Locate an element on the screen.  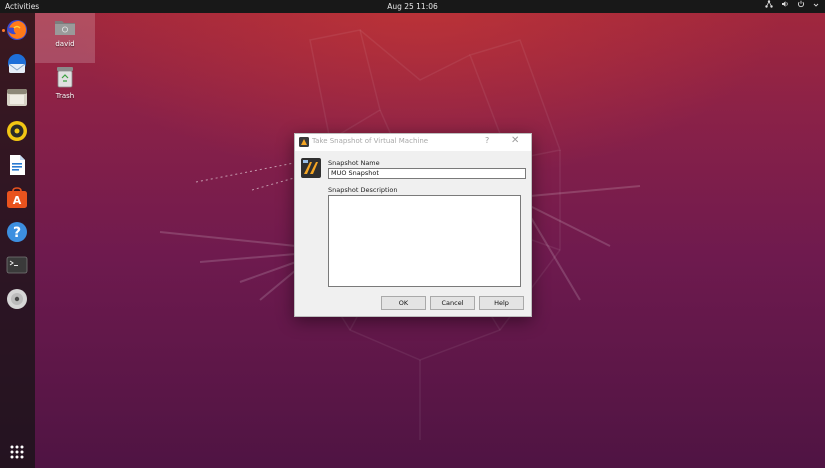
trash-icon is located at coordinates (65, 77).